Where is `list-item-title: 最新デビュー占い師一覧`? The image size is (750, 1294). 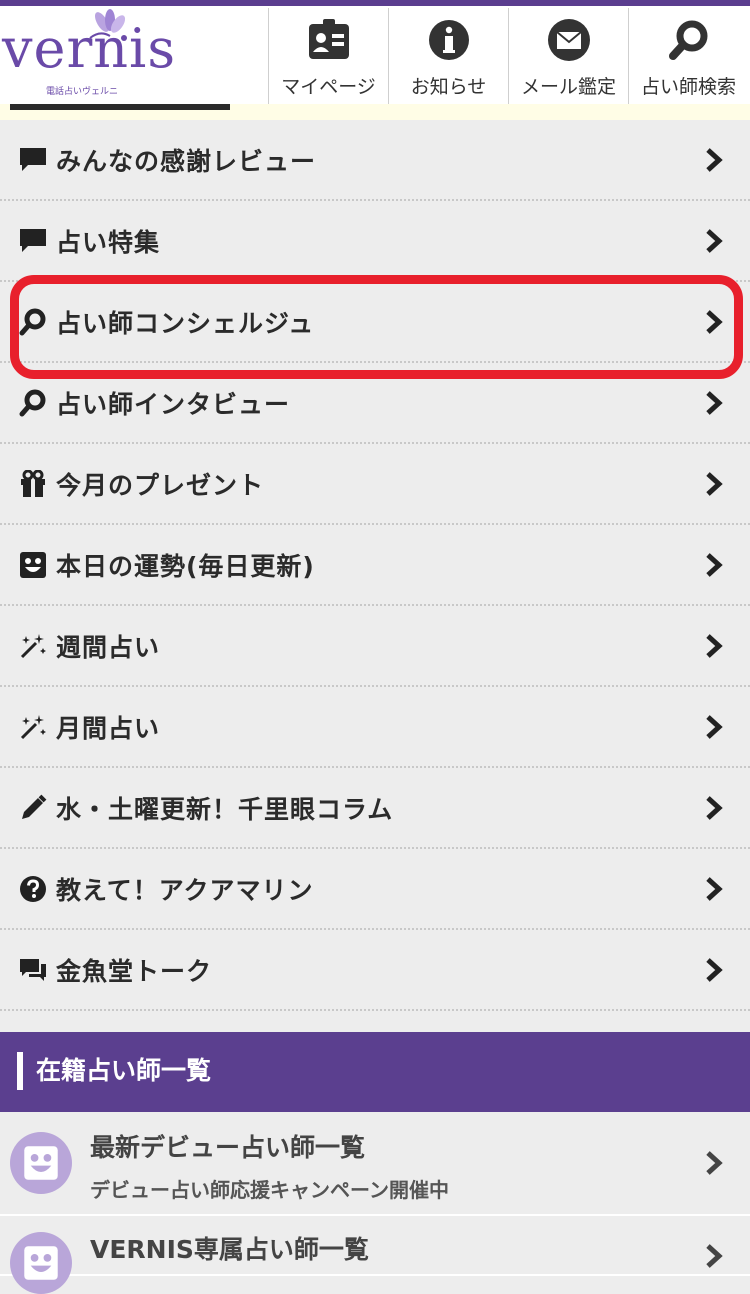 list-item-title: 最新デビュー占い師一覧 is located at coordinates (228, 1147).